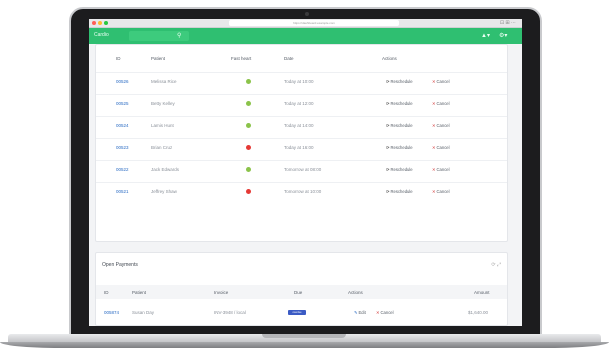  Describe the element at coordinates (164, 191) in the screenshot. I see `patient-name: Jeffrey Shaw` at that location.